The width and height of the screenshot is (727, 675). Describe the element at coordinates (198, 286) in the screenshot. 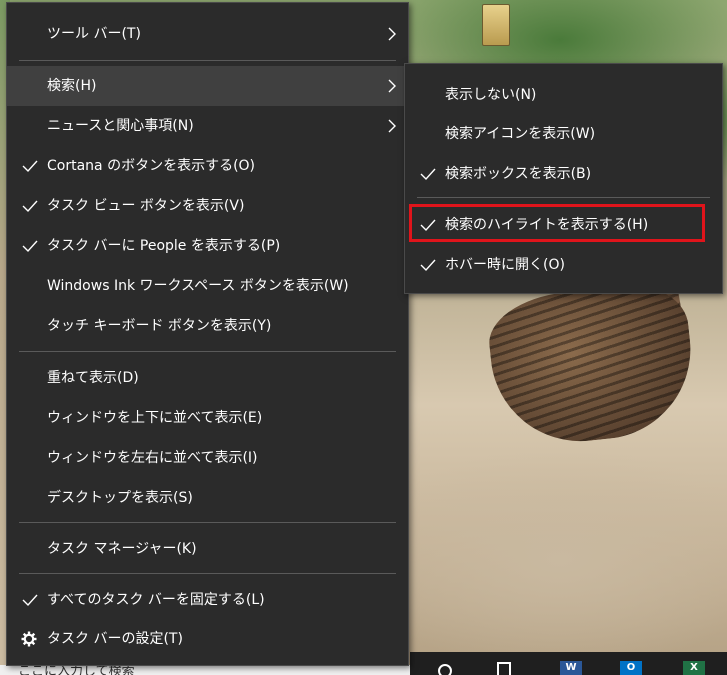

I see `menu-item-label: Windows Ink ワークスペース ボタンを表示(W)` at that location.